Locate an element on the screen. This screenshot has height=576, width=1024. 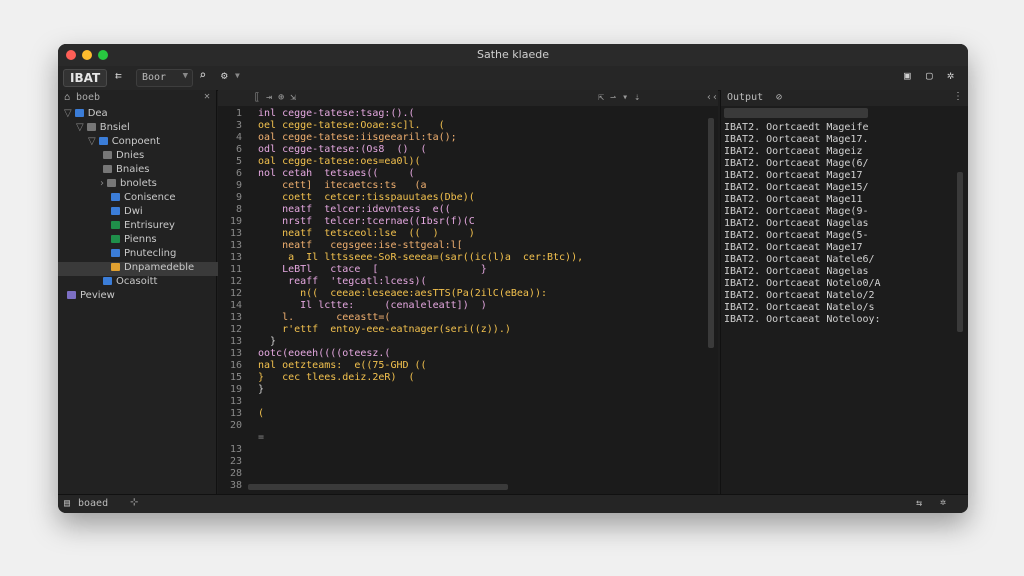
back-arrow-icon: ⇇ is located at coordinates (118, 75).